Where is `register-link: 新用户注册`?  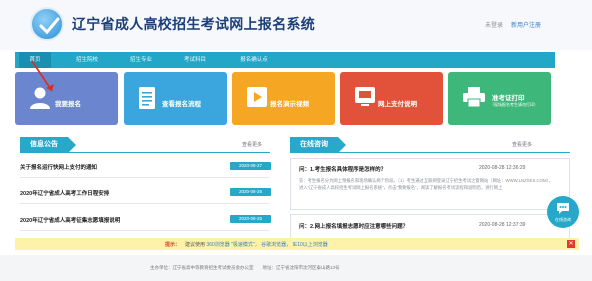 register-link: 新用户注册 is located at coordinates (526, 24).